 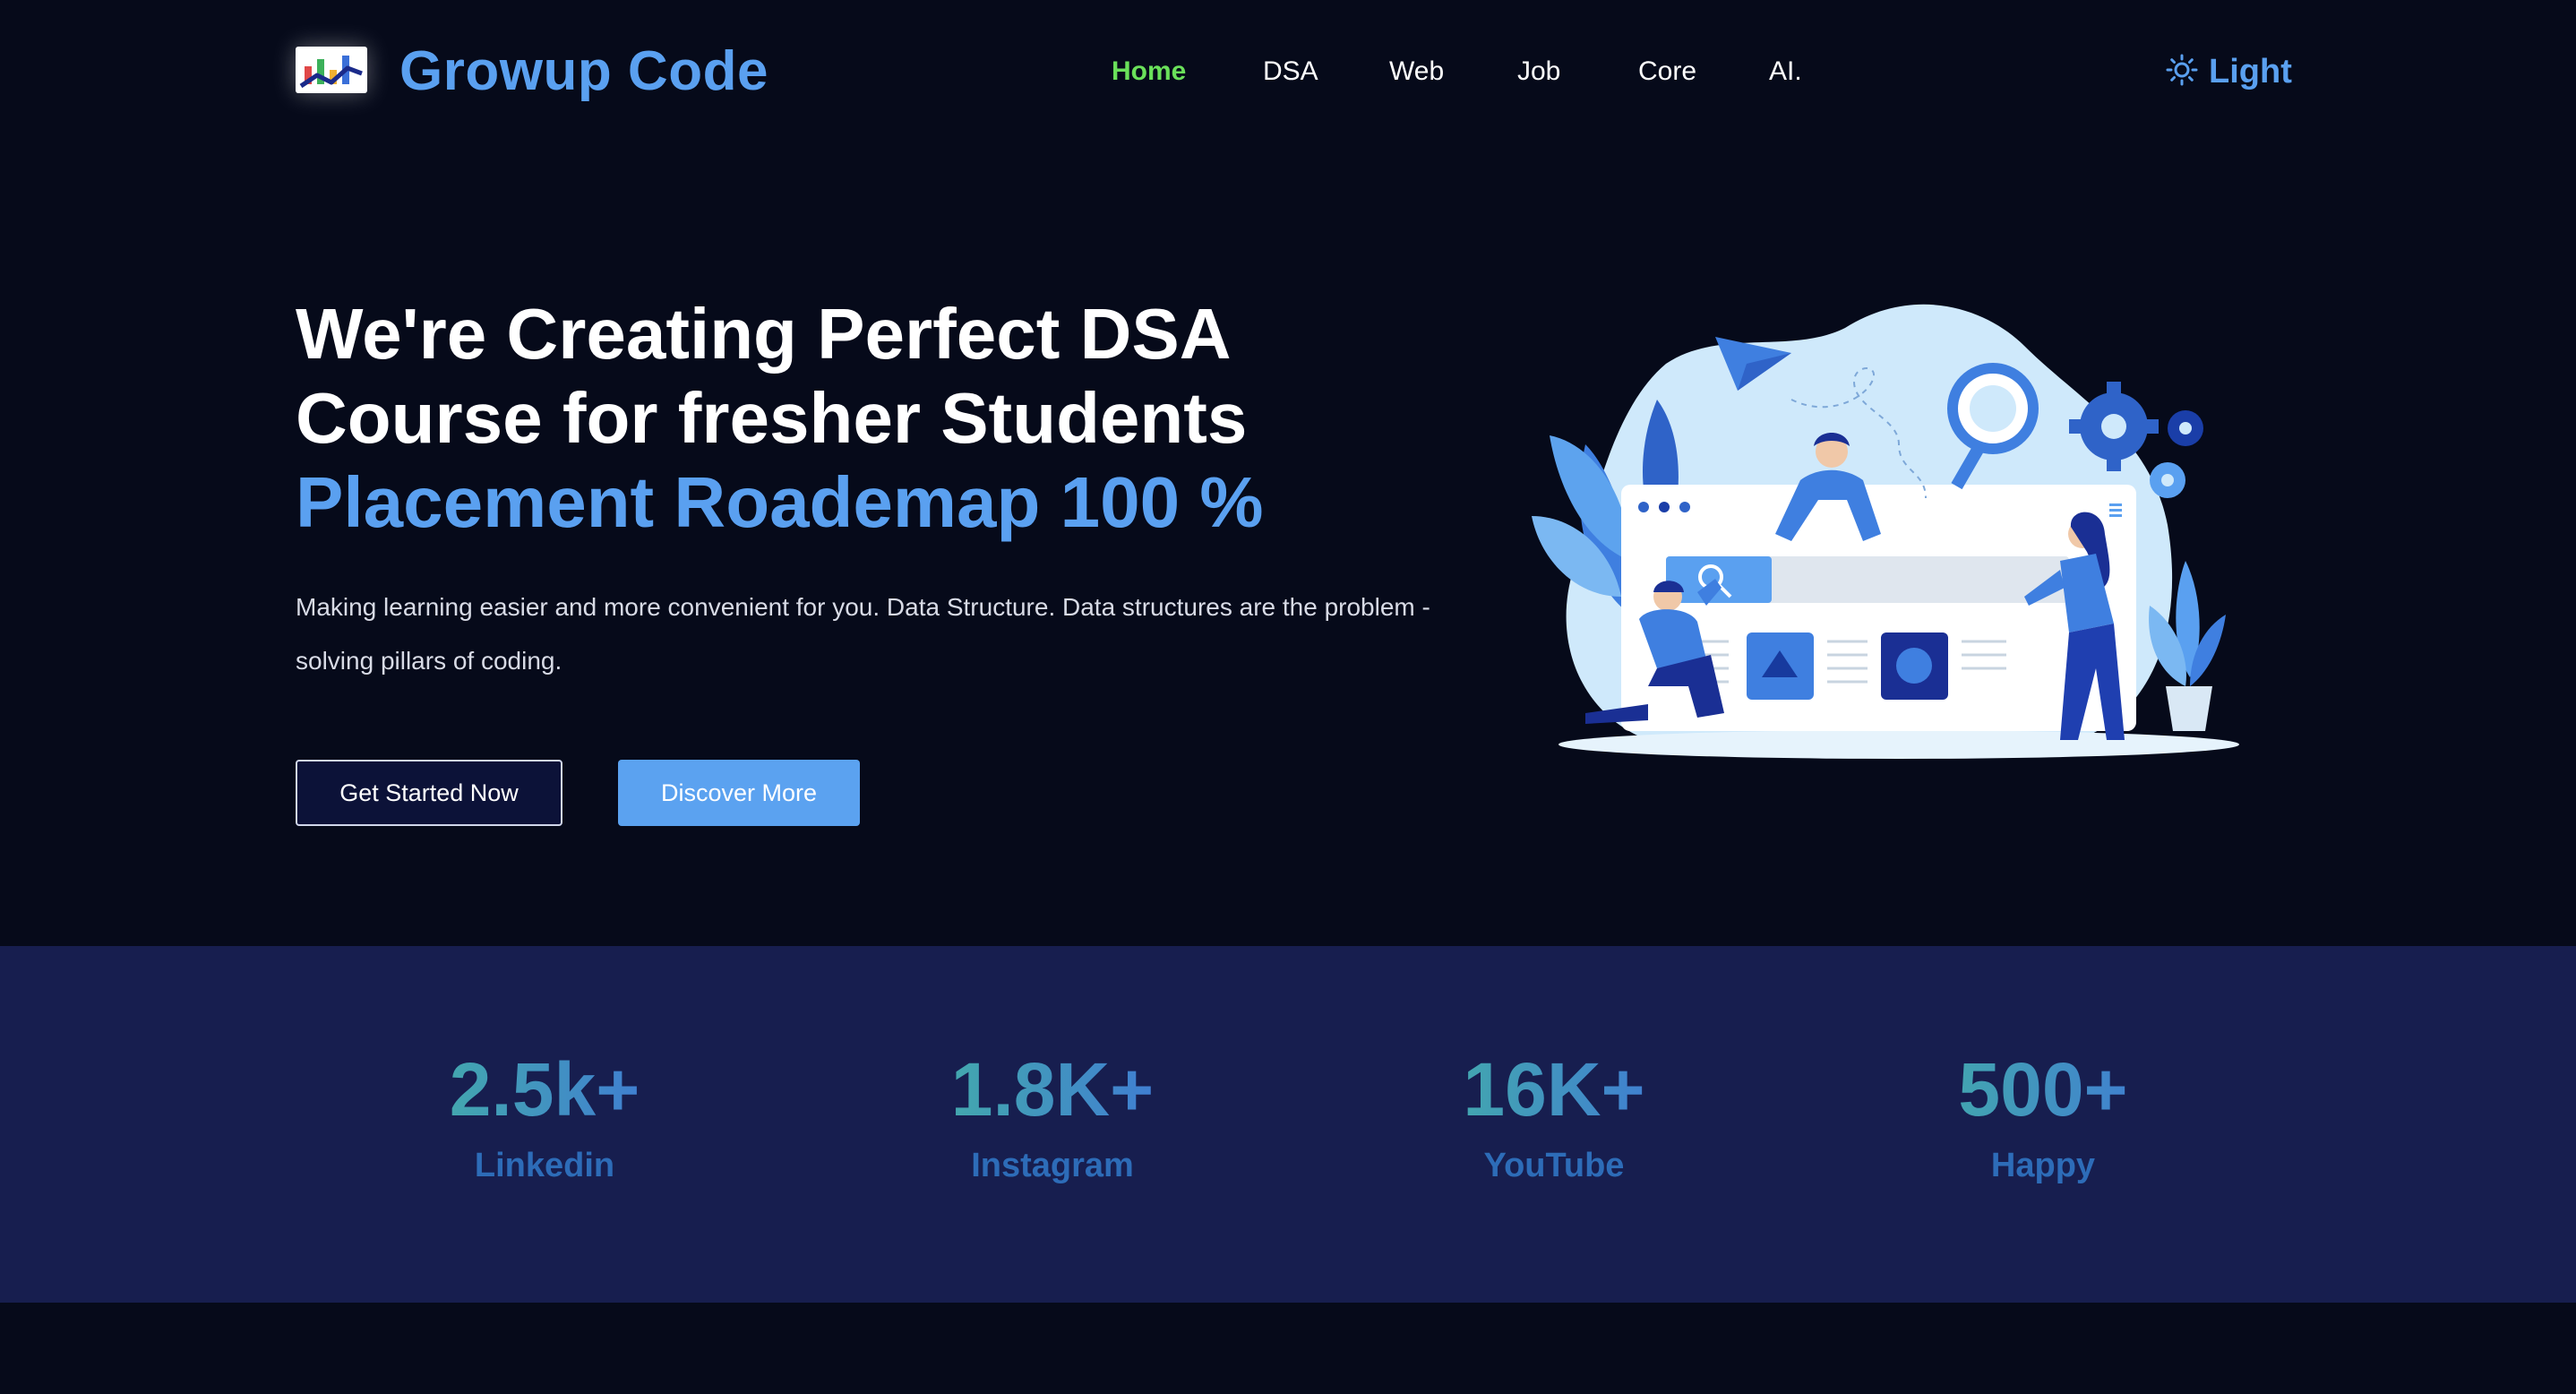 I want to click on stat-youtube: 16K+ YouTube, so click(x=1554, y=1115).